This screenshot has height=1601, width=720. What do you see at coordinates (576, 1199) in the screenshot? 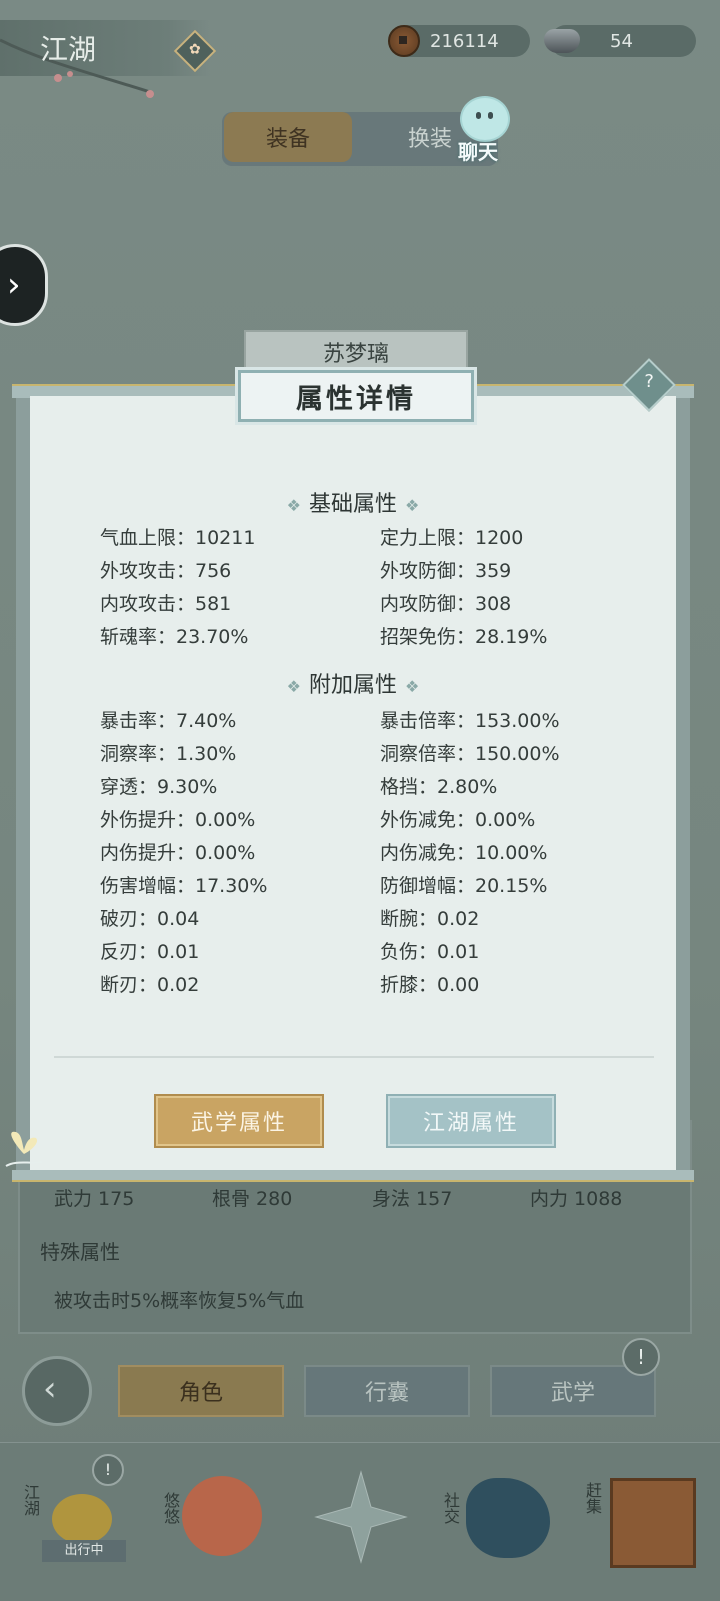
I see `stat-inner-power: 内力 1088` at bounding box center [576, 1199].